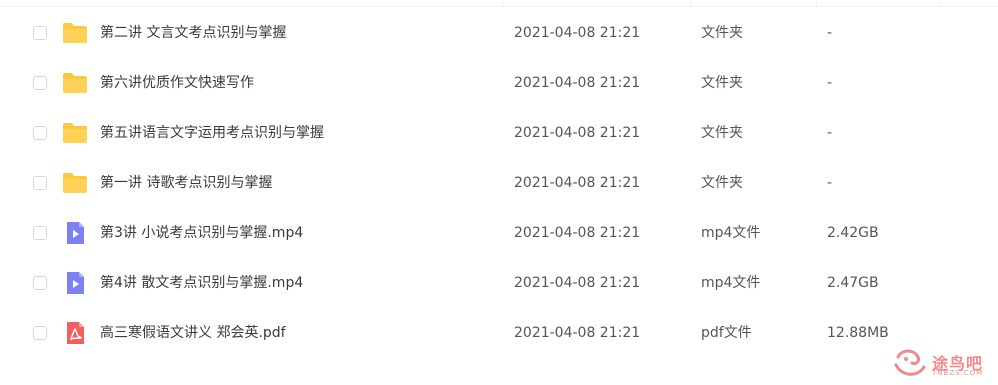 The image size is (998, 385). Describe the element at coordinates (177, 83) in the screenshot. I see `file-name: 第六讲优质作文快速写作` at that location.